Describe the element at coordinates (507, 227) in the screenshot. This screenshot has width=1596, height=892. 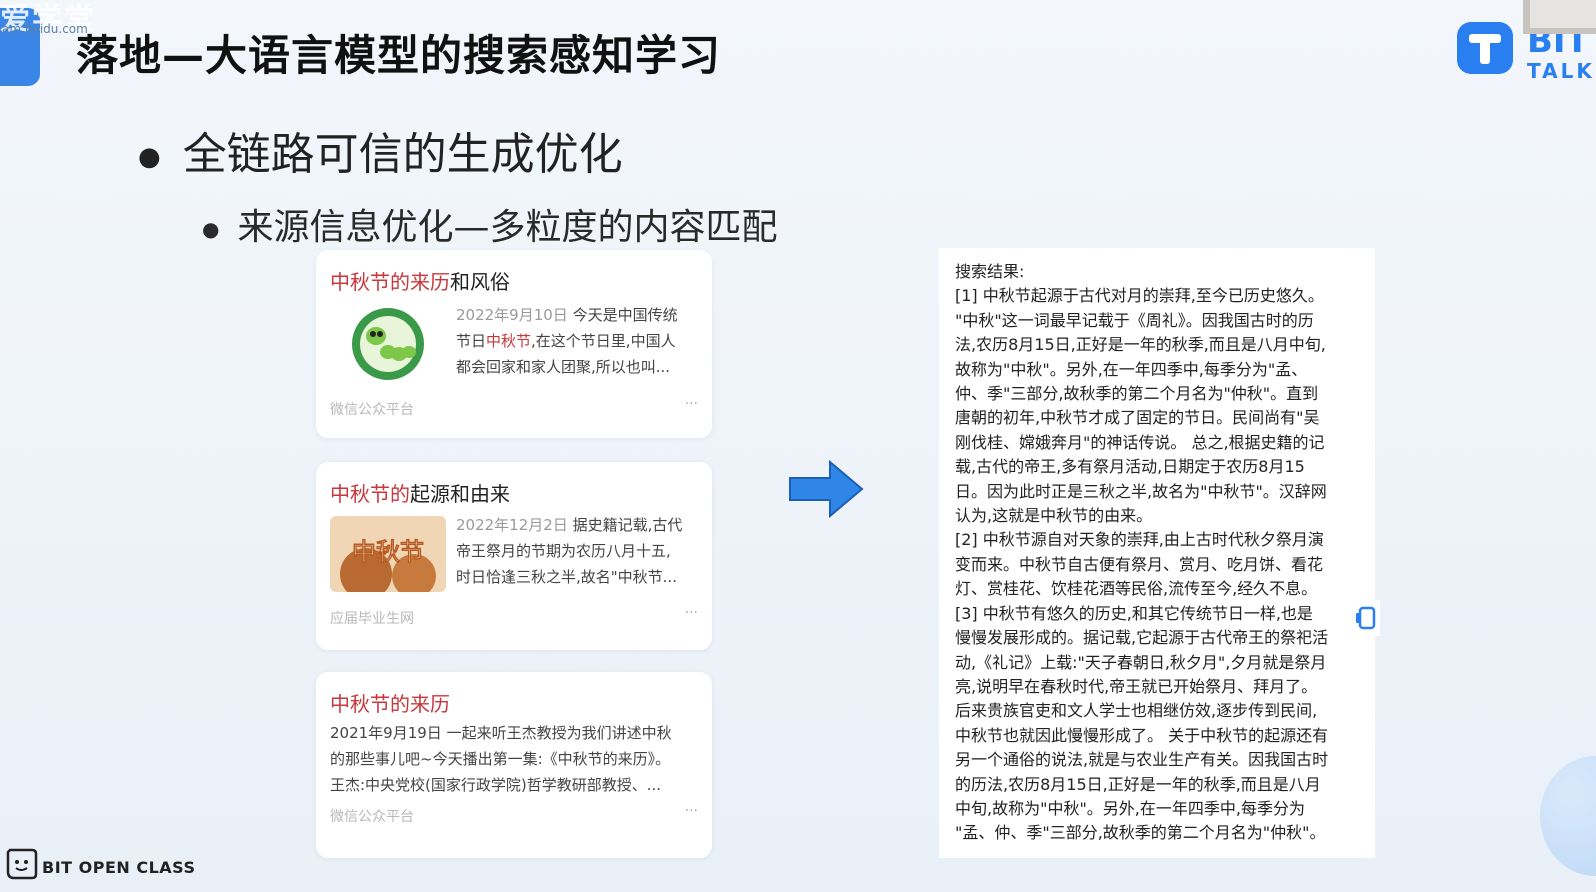
I see `bullet-level2-text: 来源信息优化—多粒度的内容匹配` at that location.